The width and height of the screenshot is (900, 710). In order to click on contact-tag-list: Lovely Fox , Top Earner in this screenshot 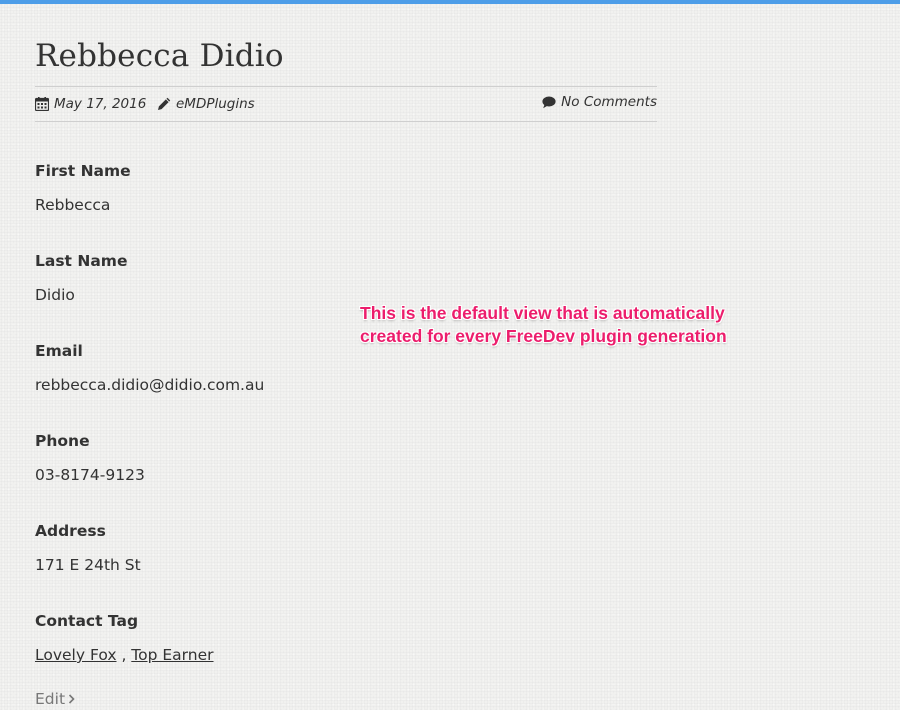, I will do `click(346, 655)`.